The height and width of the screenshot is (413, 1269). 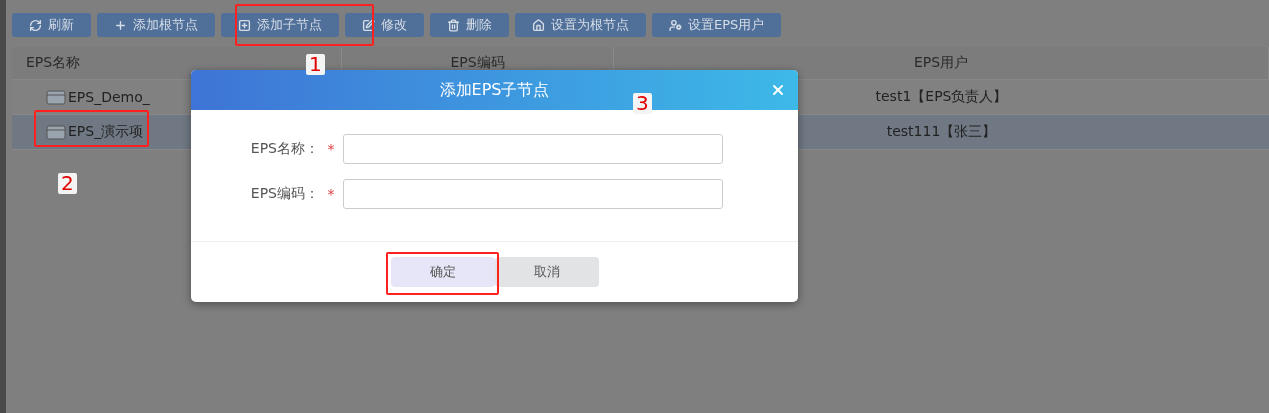 I want to click on annotation-number: 1, so click(x=315, y=64).